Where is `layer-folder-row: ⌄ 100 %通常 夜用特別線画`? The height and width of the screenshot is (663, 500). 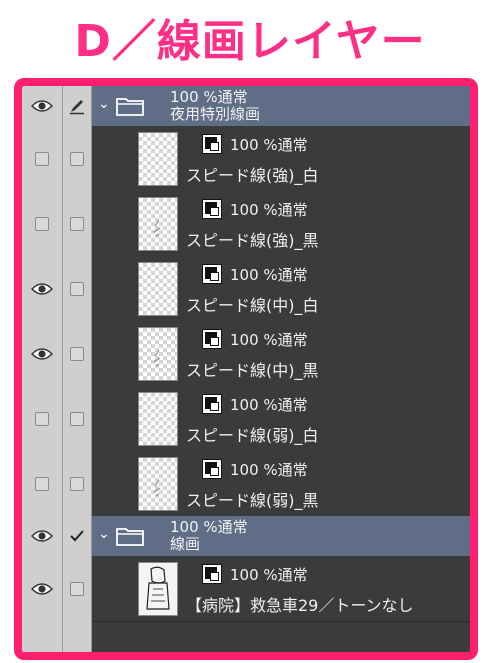 layer-folder-row: ⌄ 100 %通常 夜用特別線画 is located at coordinates (246, 106).